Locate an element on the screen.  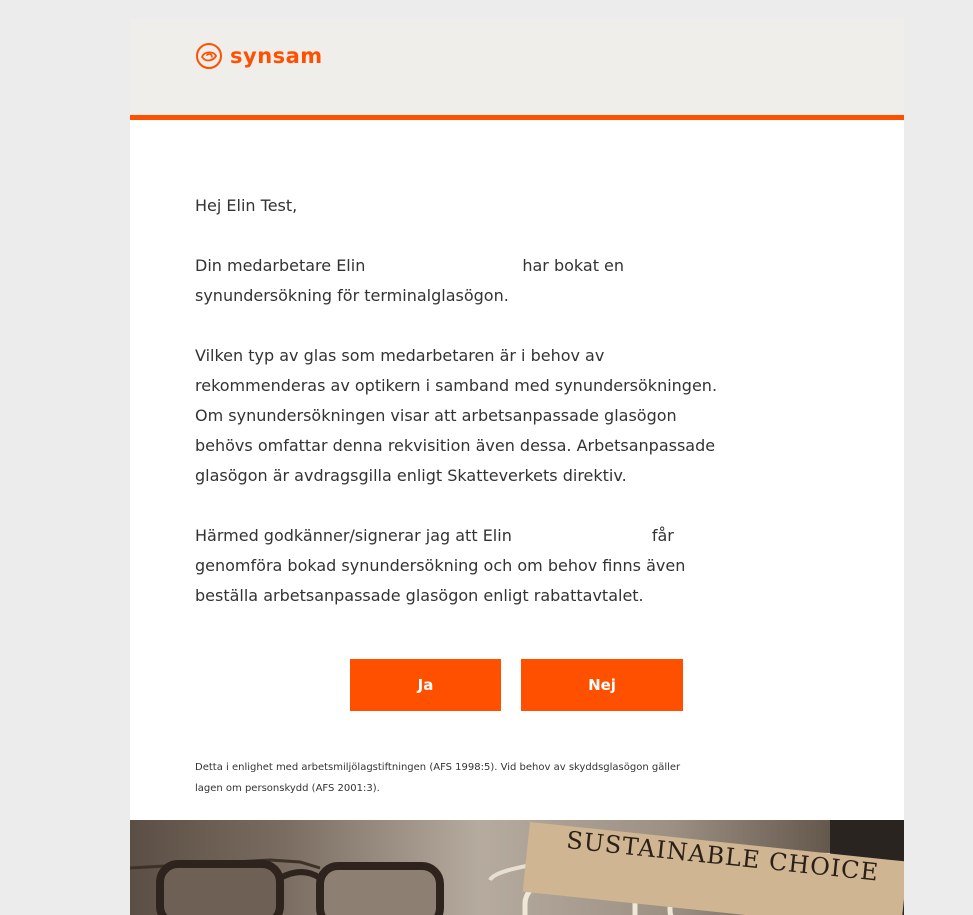
greeting: Hej Elin Test, is located at coordinates (246, 205).